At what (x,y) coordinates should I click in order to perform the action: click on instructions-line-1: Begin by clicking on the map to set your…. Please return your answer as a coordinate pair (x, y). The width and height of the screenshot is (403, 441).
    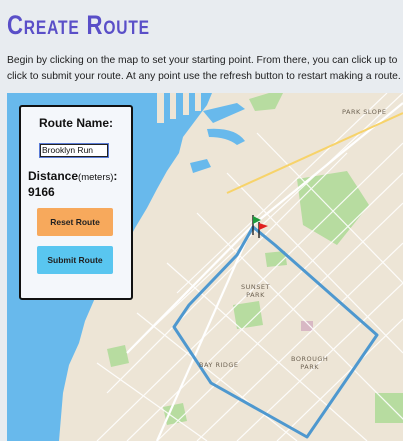
    Looking at the image, I should click on (202, 60).